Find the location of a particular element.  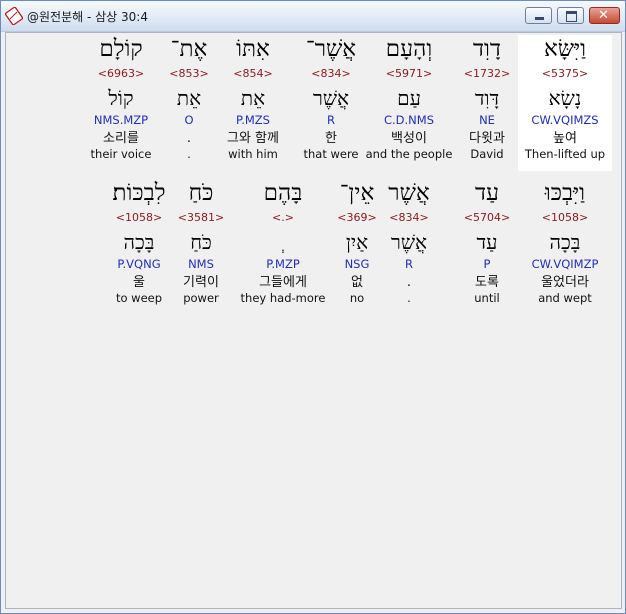

close-icon: ✕ is located at coordinates (603, 15).